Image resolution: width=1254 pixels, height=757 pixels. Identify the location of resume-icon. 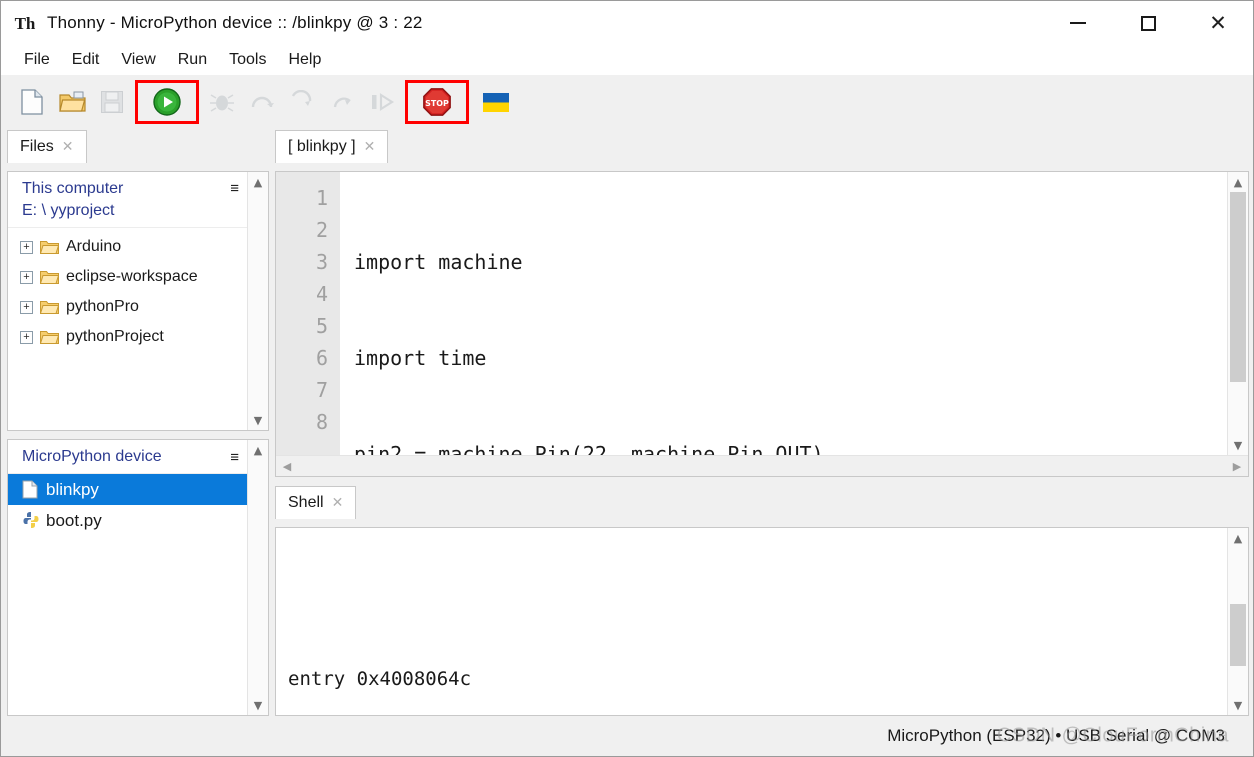
(382, 102).